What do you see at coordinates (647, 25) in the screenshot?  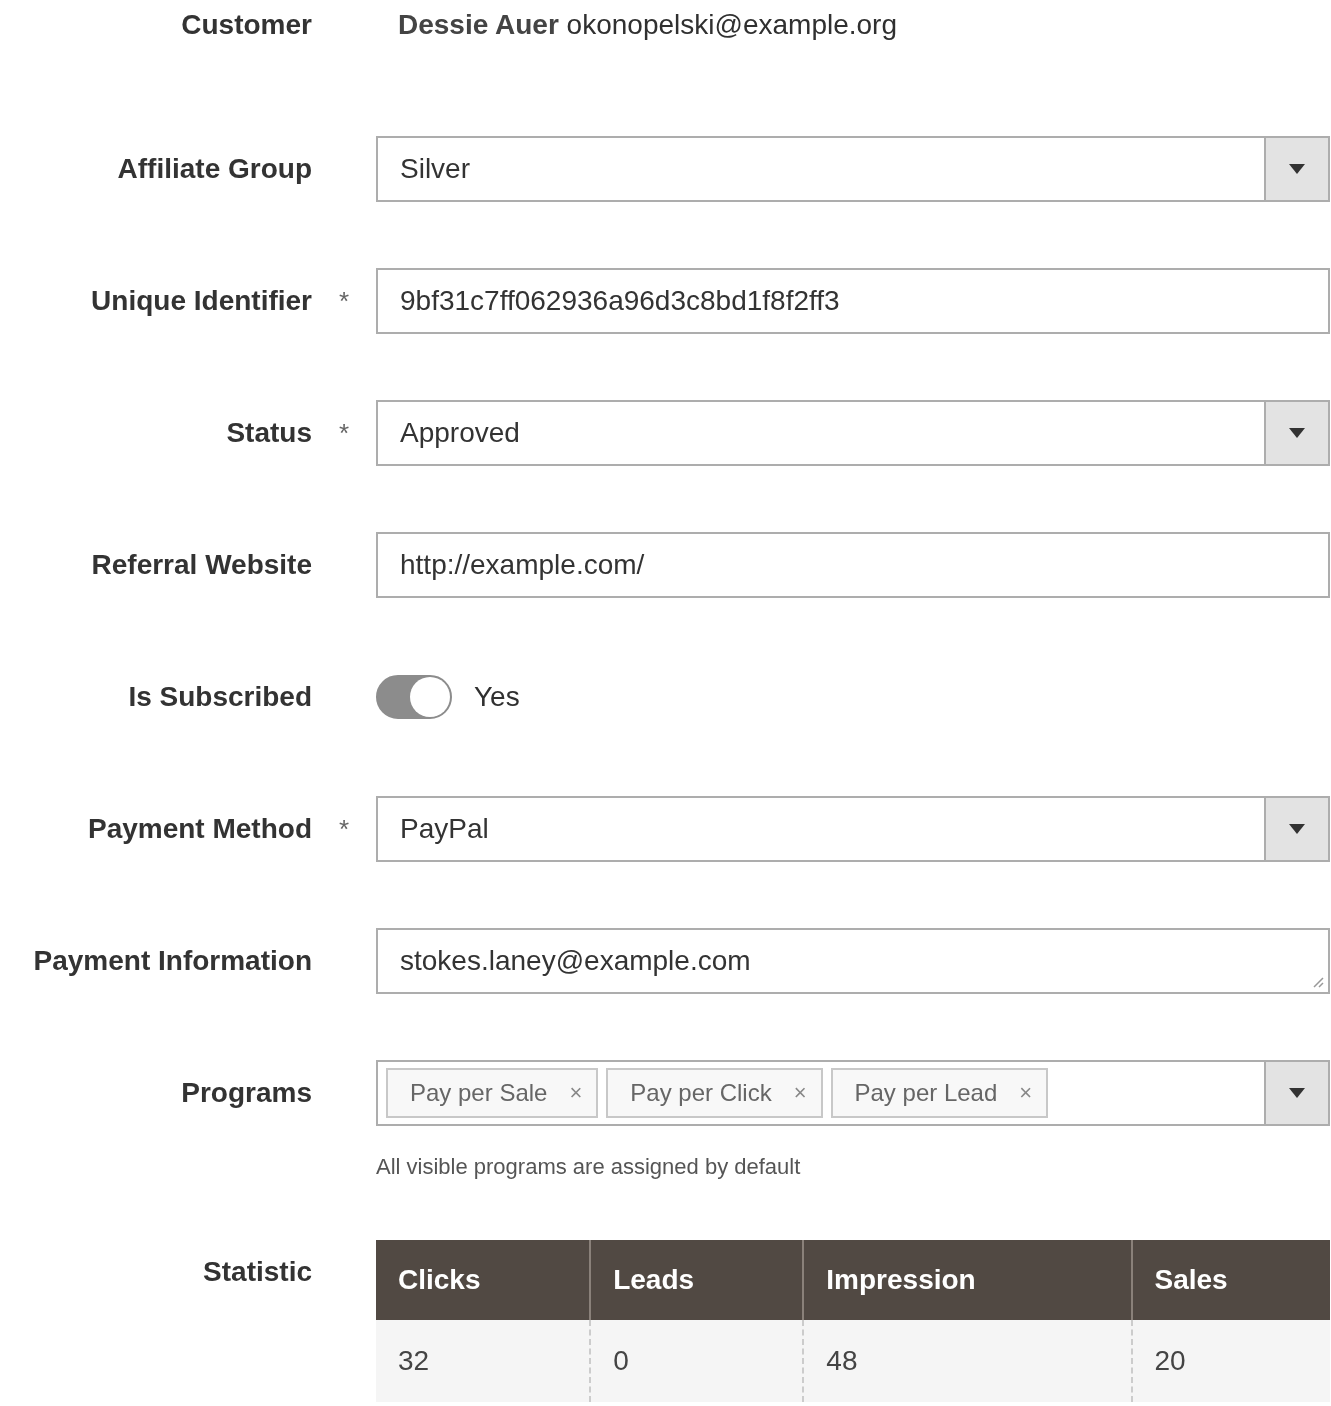 I see `customer-info: Dessie Auer okonopelski@example.org` at bounding box center [647, 25].